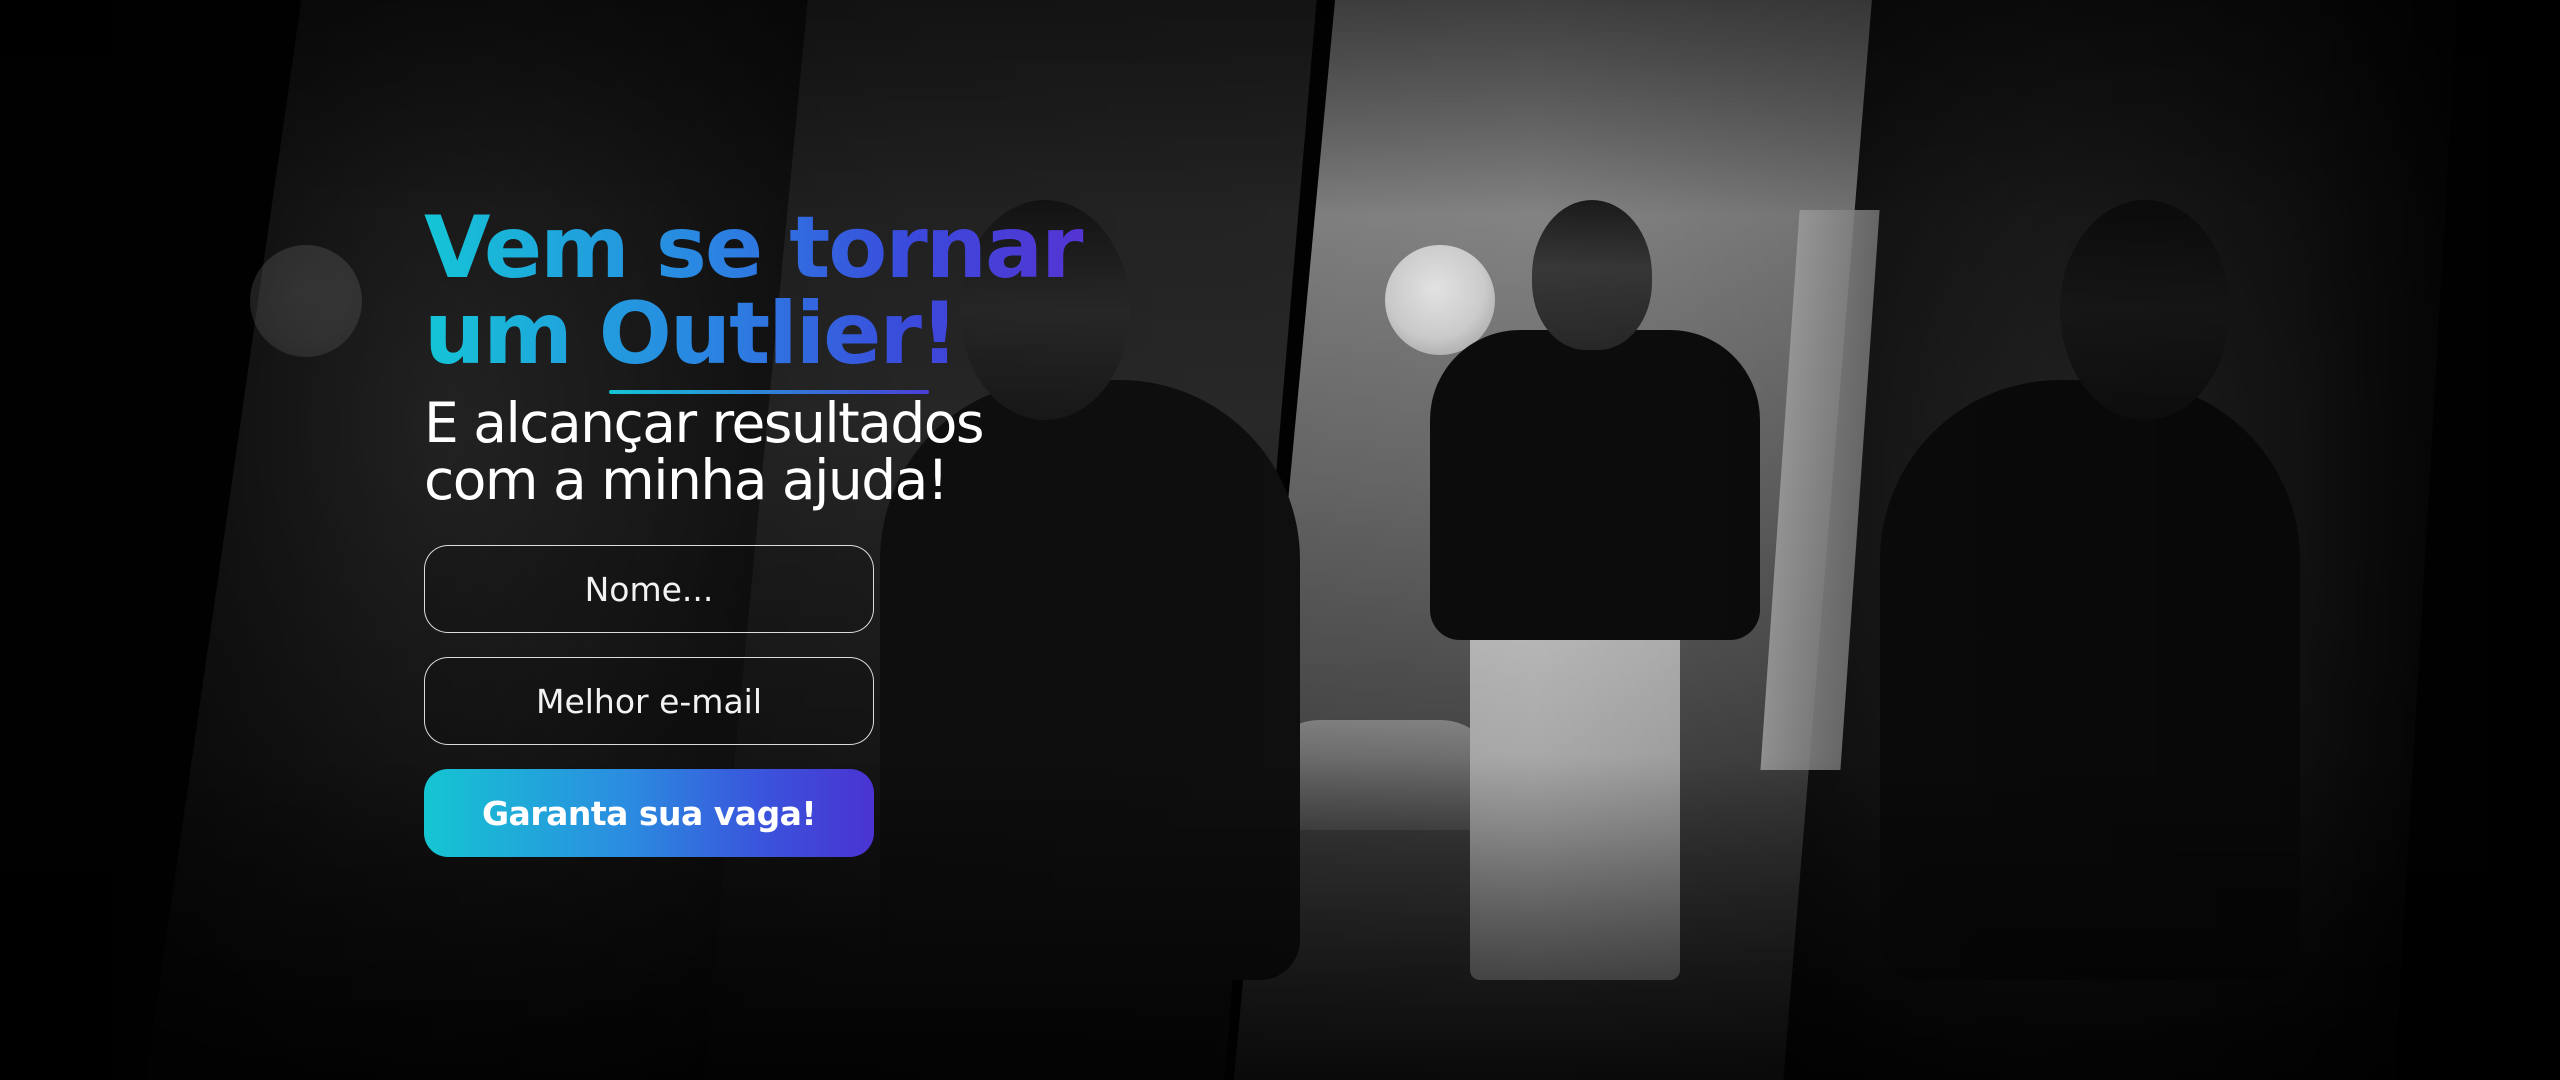  What do you see at coordinates (769, 392) in the screenshot?
I see `headline-underline` at bounding box center [769, 392].